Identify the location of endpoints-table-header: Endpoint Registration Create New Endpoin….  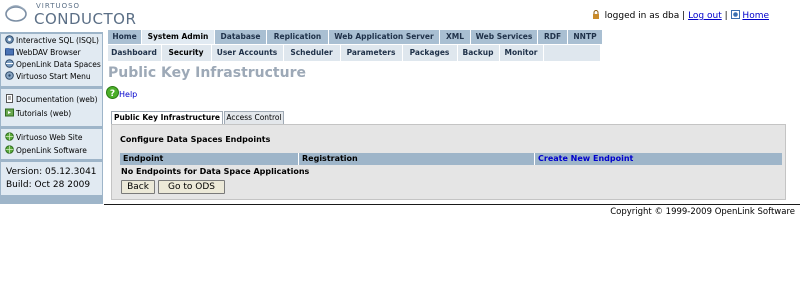
(451, 159).